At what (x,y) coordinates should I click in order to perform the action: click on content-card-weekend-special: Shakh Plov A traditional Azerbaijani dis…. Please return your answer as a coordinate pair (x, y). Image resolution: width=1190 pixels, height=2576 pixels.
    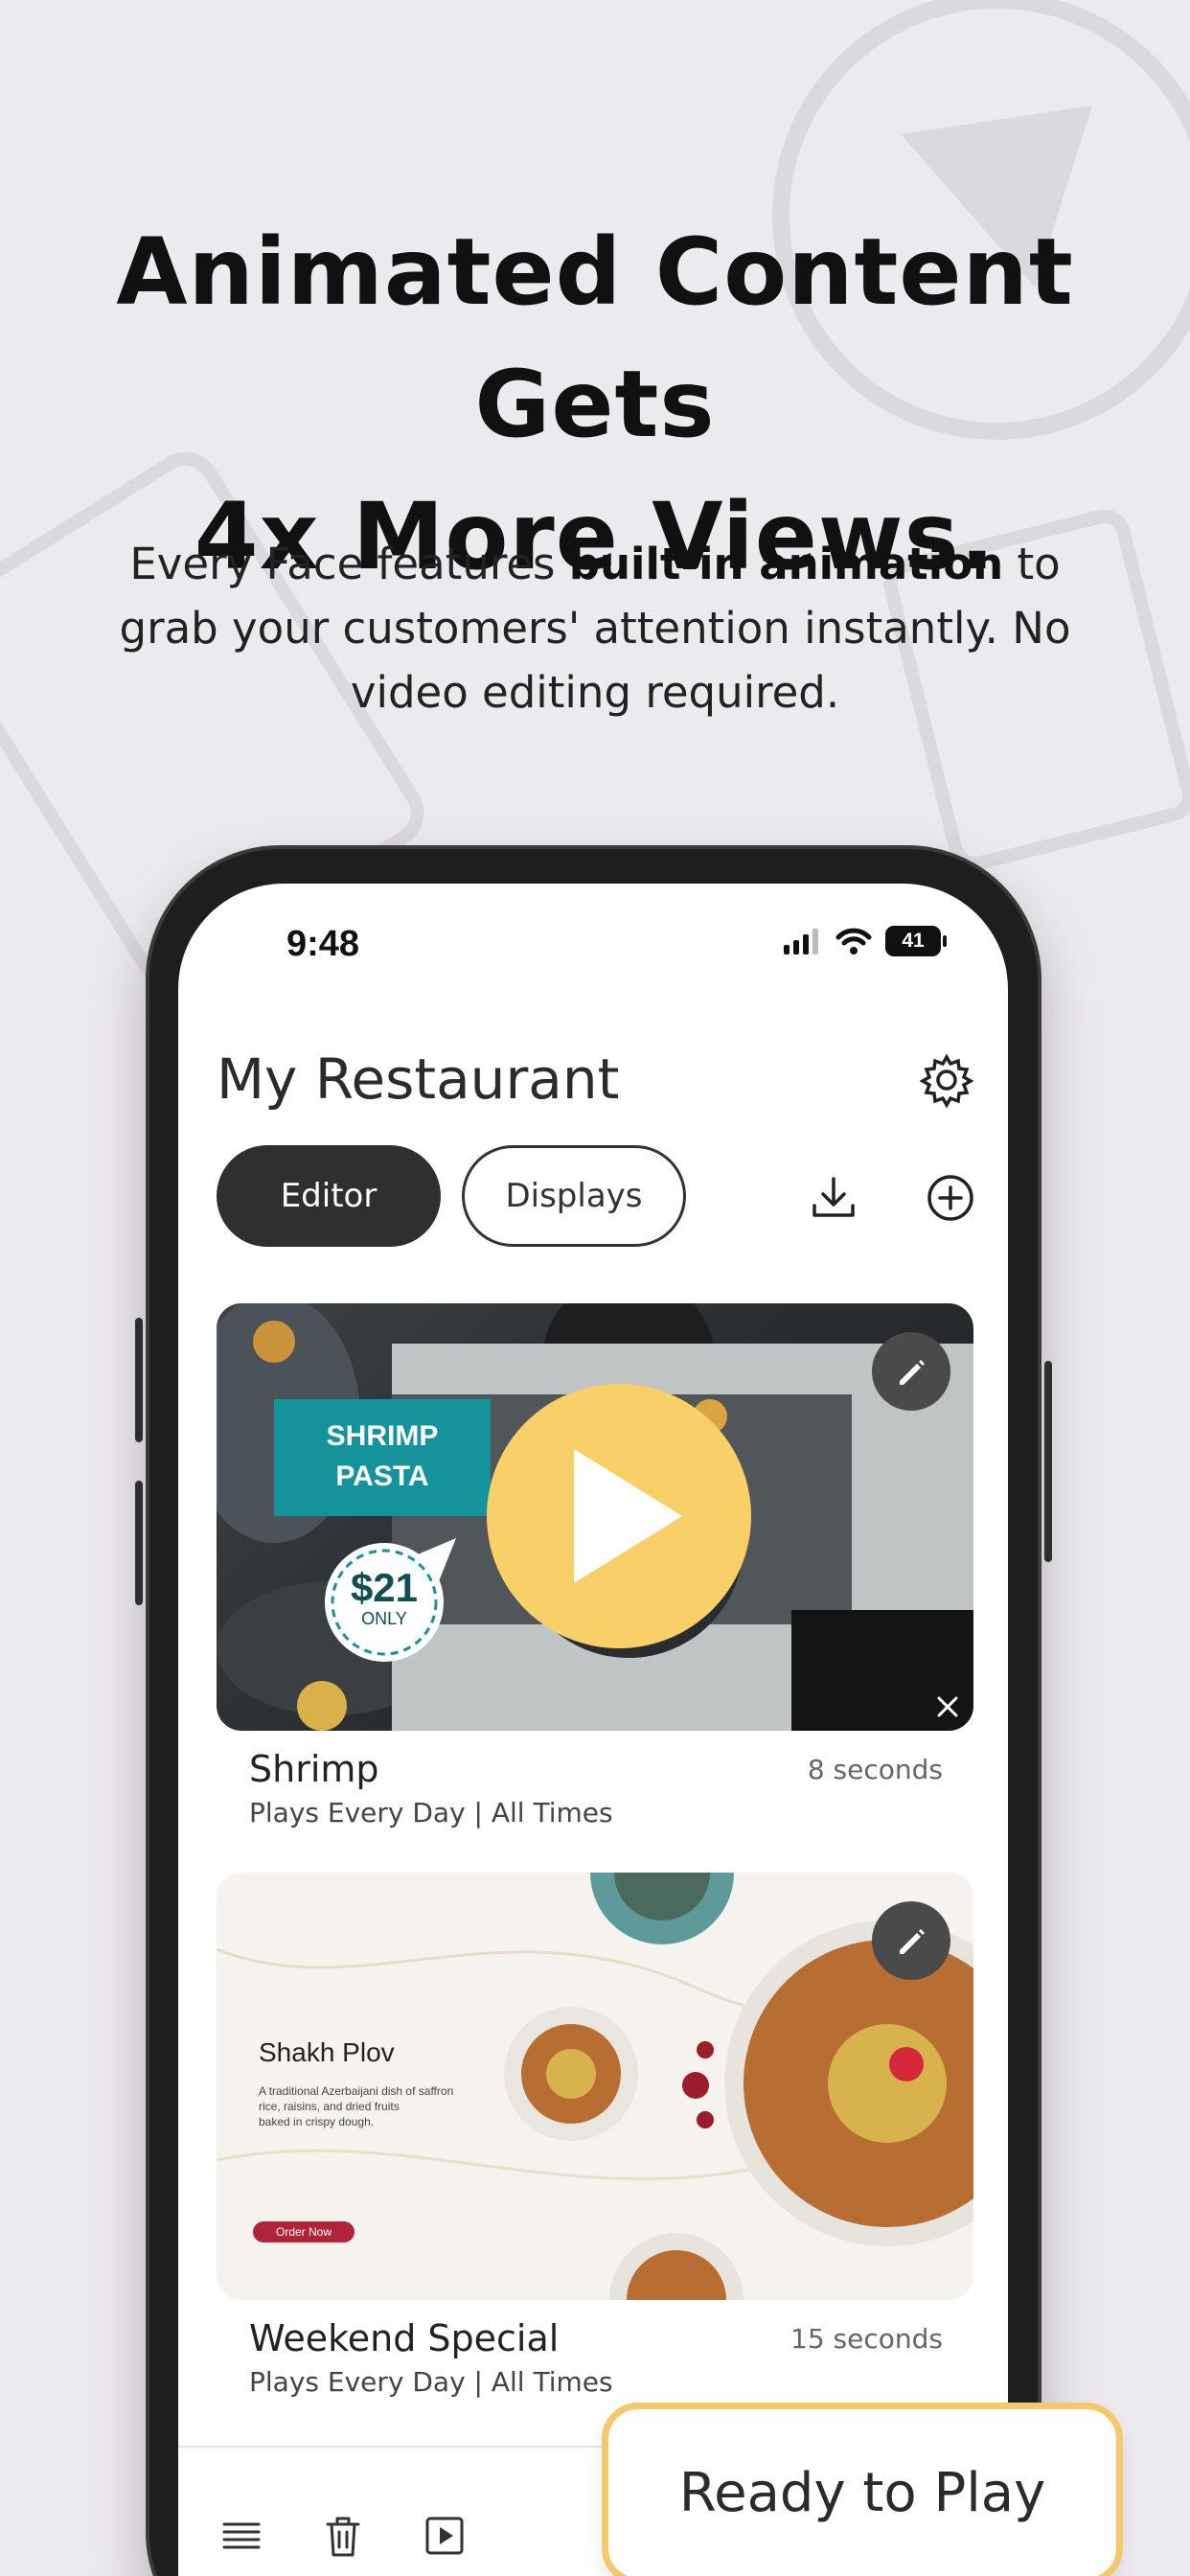
    Looking at the image, I should click on (595, 2087).